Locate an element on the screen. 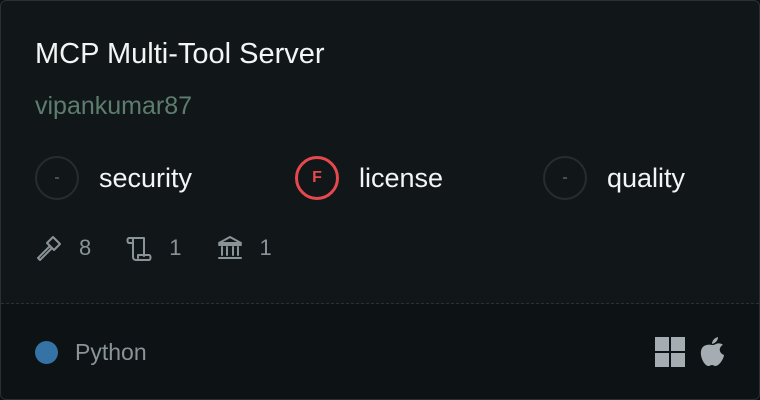  quality-score: - quality is located at coordinates (614, 178).